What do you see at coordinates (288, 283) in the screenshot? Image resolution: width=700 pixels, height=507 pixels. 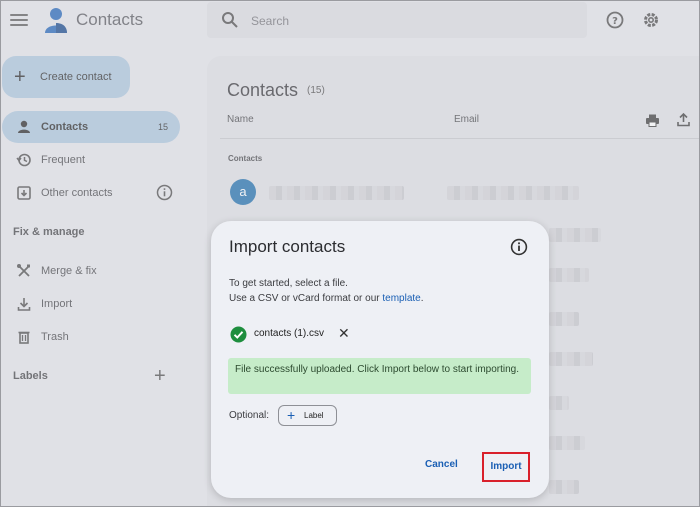 I see `instructions-text: To get started, select a file.` at bounding box center [288, 283].